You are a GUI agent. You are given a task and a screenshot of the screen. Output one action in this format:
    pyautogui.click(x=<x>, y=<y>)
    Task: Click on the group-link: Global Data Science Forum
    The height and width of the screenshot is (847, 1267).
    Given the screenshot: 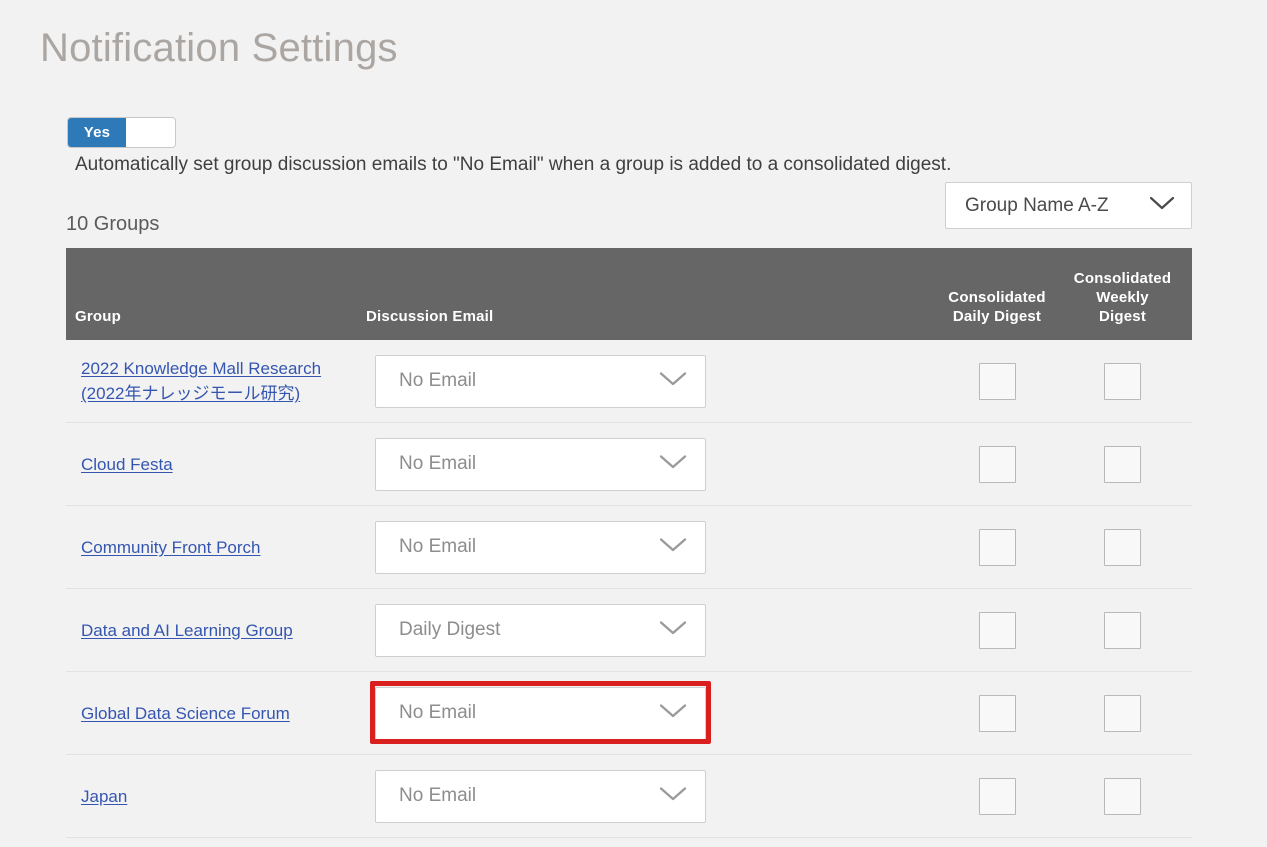 What is the action you would take?
    pyautogui.click(x=185, y=713)
    